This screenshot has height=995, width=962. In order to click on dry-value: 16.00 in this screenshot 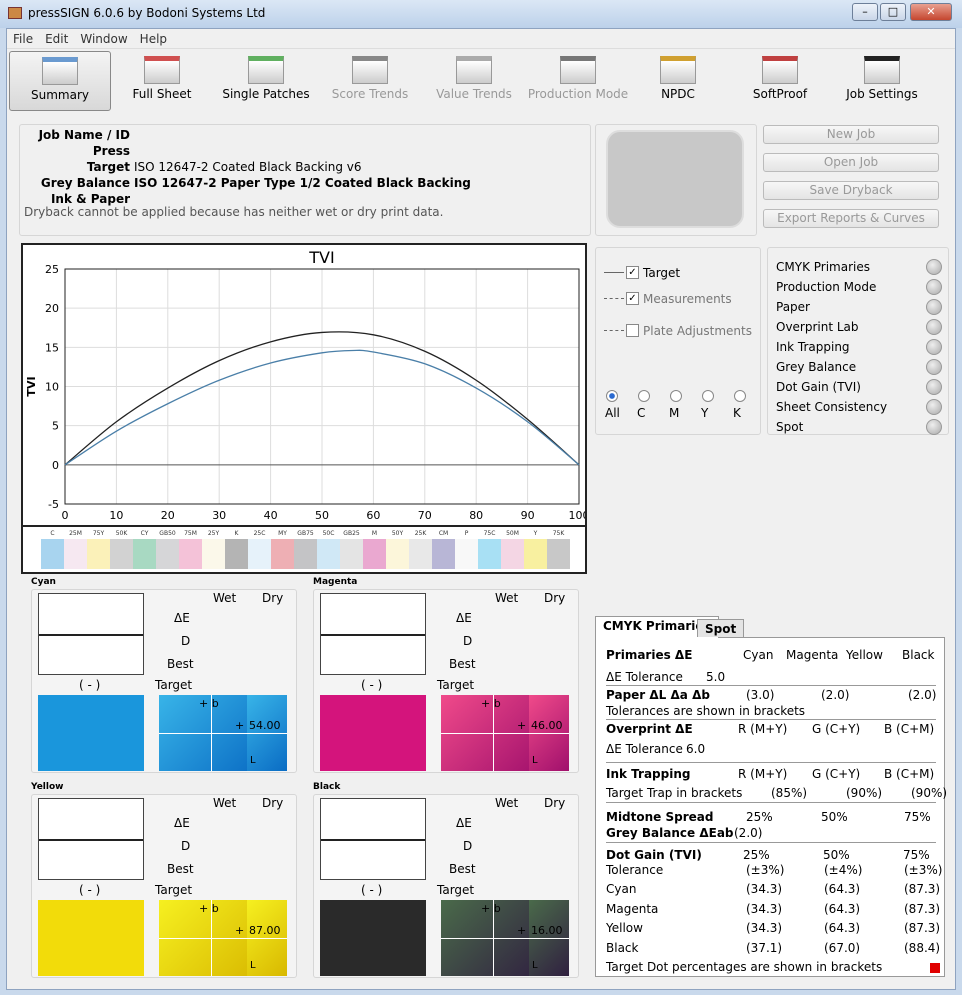, I will do `click(547, 930)`.